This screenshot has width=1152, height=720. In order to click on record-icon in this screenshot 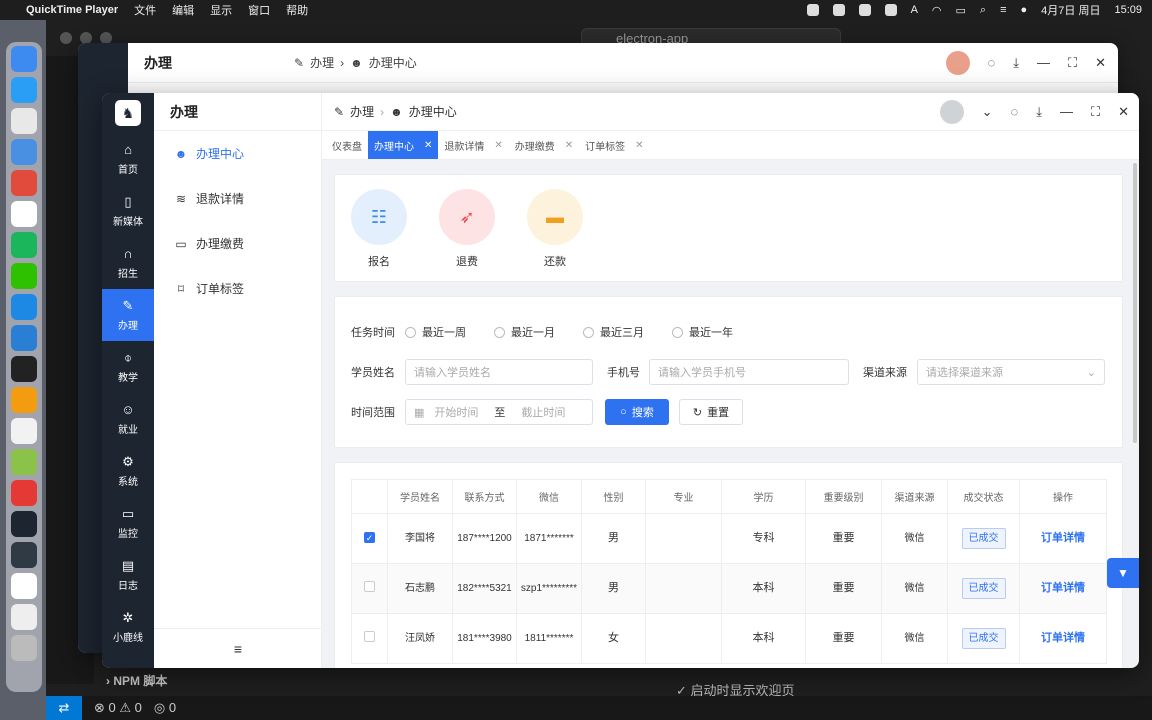, I will do `click(812, 10)`.